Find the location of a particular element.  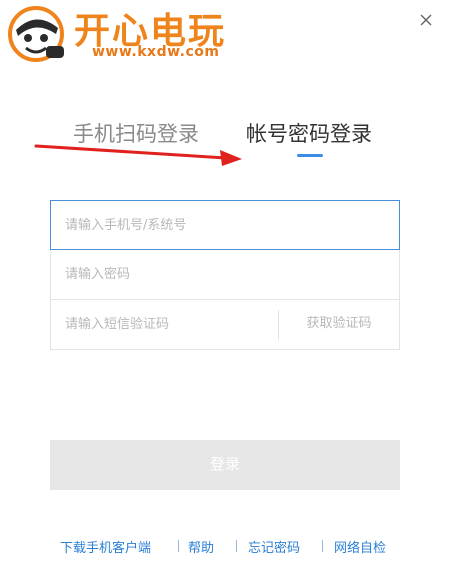

phone-input is located at coordinates (225, 225).